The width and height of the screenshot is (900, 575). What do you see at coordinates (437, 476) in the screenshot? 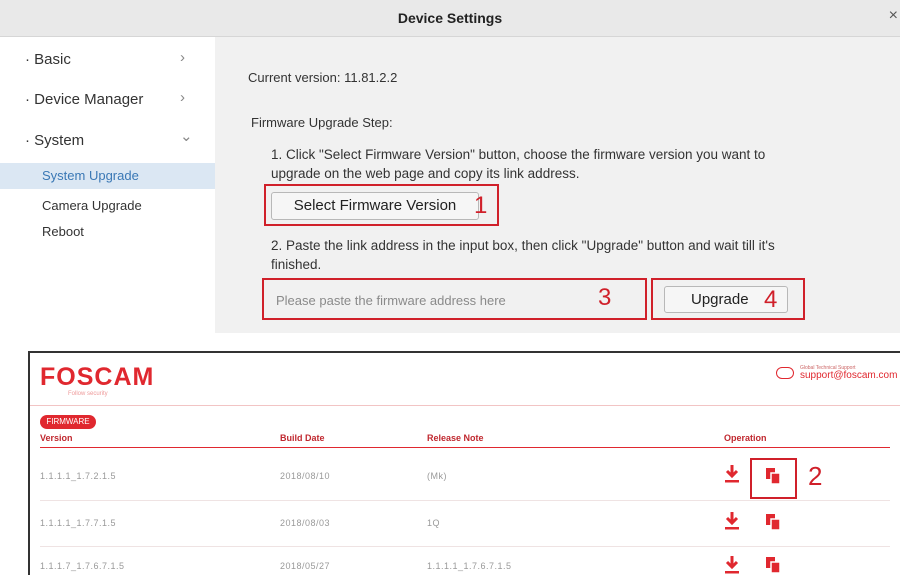
I see `cell-release-note: (Mk)` at bounding box center [437, 476].